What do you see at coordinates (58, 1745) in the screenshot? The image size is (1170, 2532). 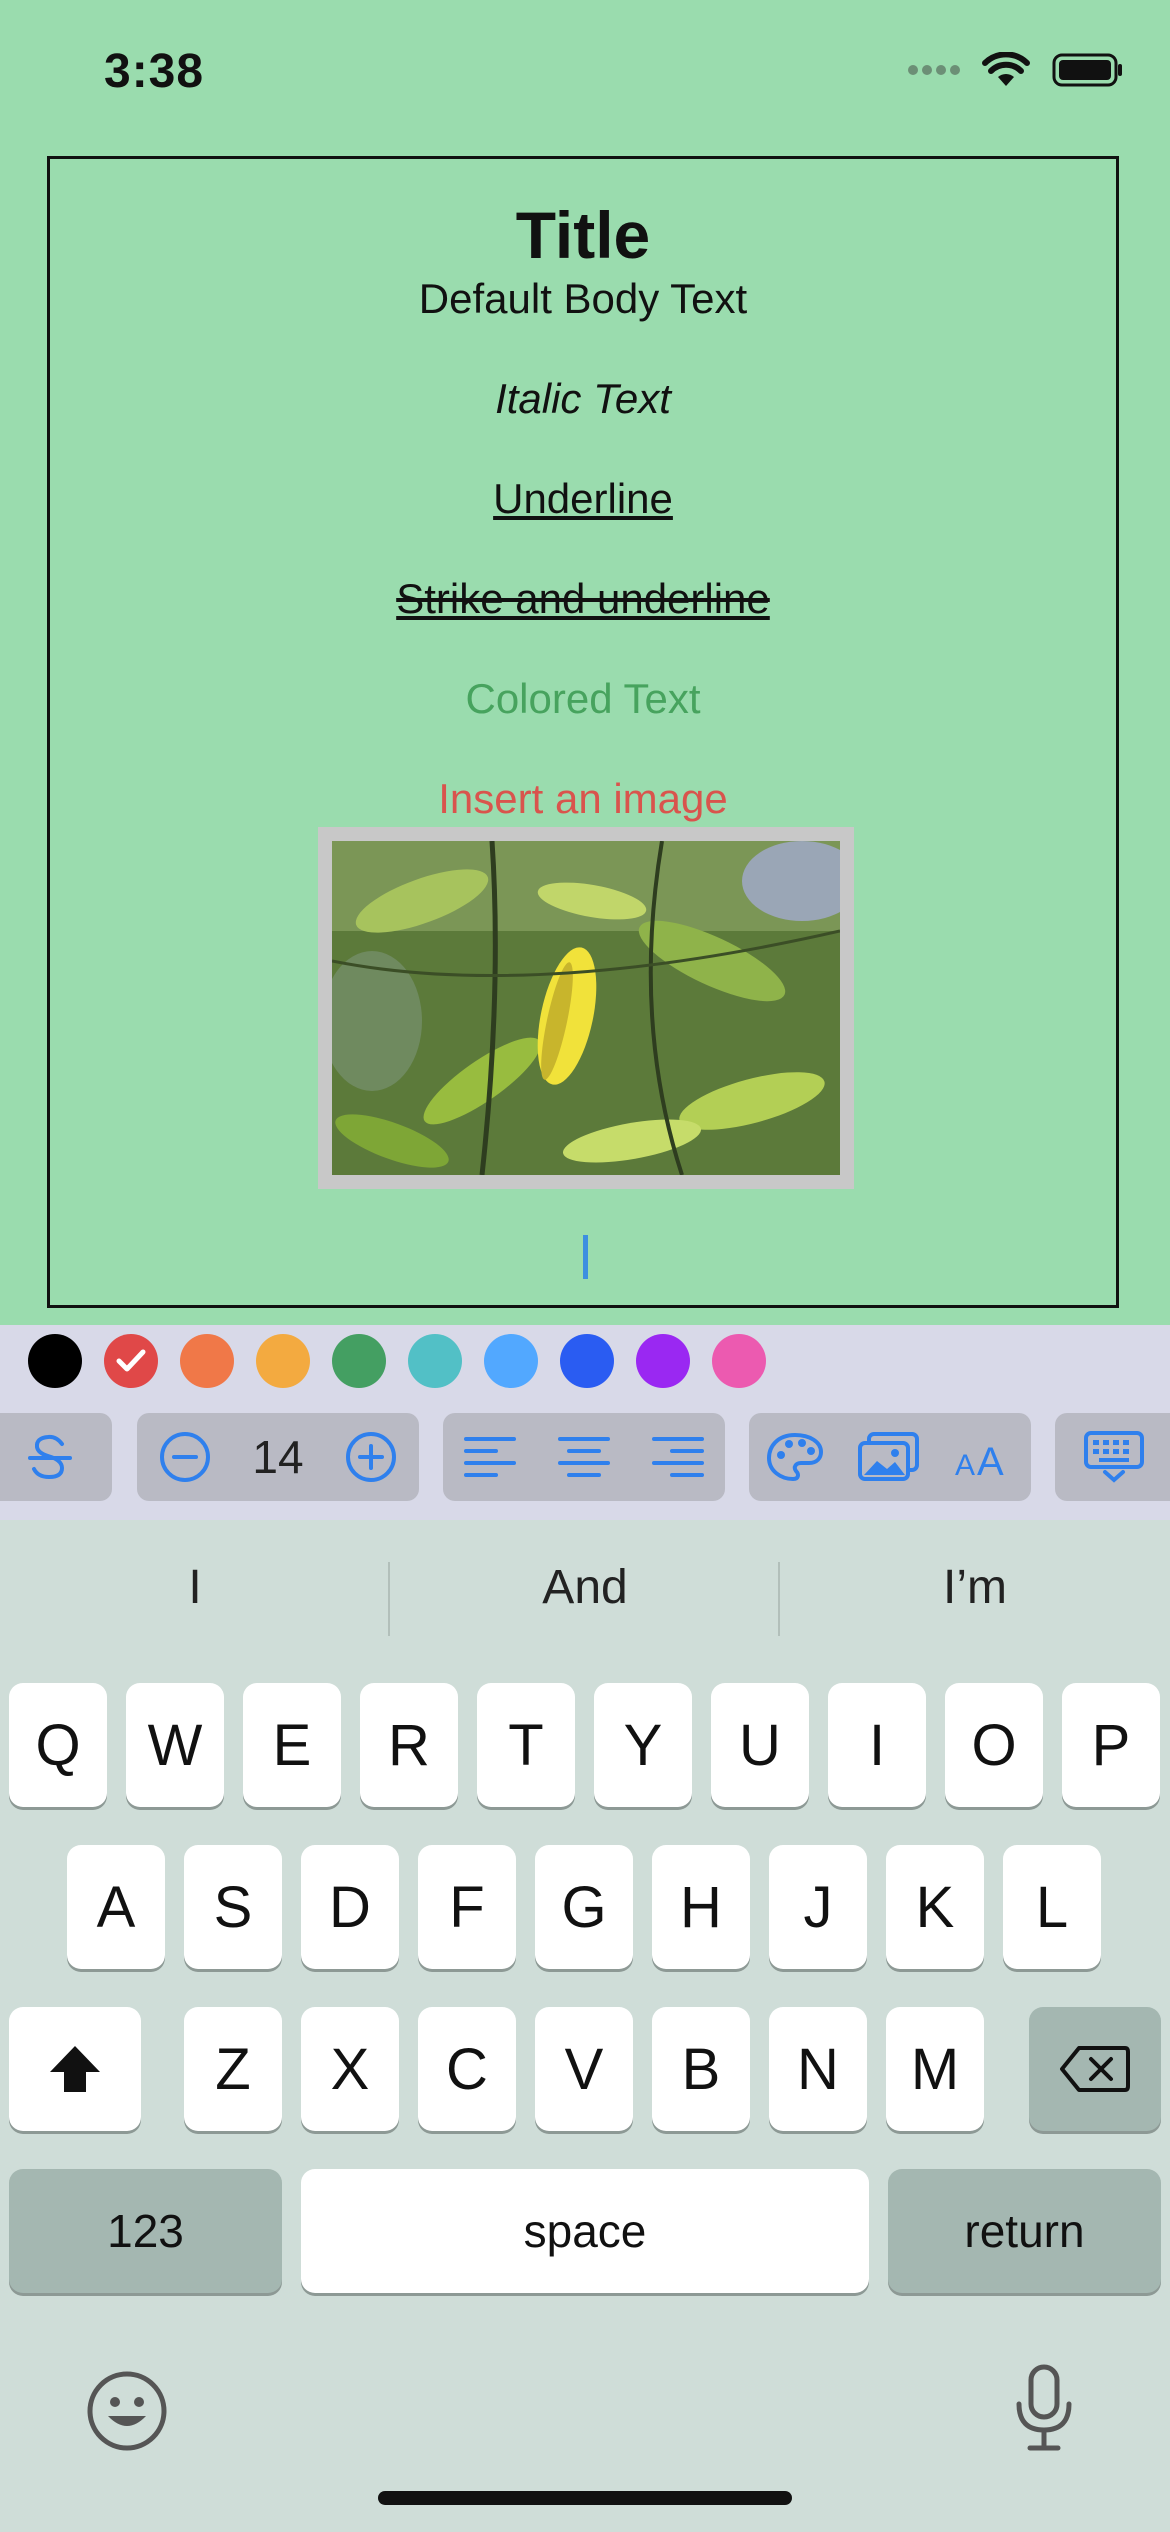 I see `key-q: Q` at bounding box center [58, 1745].